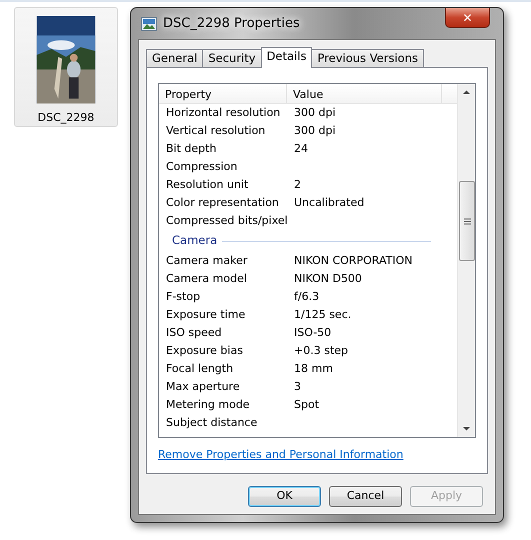 The image size is (531, 540). Describe the element at coordinates (297, 184) in the screenshot. I see `property-value: 2` at that location.